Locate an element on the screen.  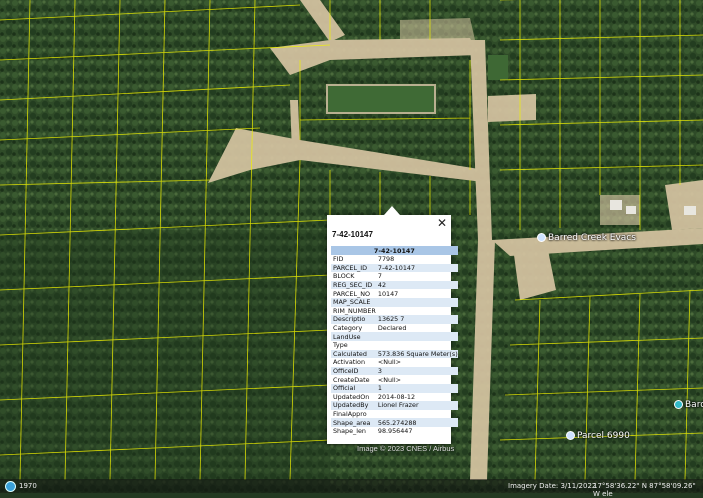
right-edge-label: Barda is located at coordinates (688, 405).